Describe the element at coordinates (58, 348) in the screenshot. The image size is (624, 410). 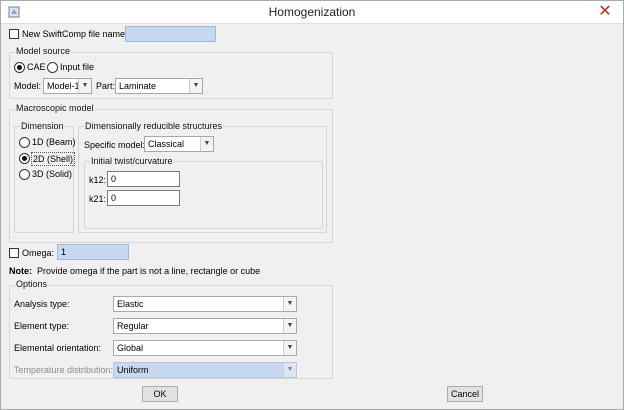
I see `elemental-orientation-label: Elemental orientation:` at that location.